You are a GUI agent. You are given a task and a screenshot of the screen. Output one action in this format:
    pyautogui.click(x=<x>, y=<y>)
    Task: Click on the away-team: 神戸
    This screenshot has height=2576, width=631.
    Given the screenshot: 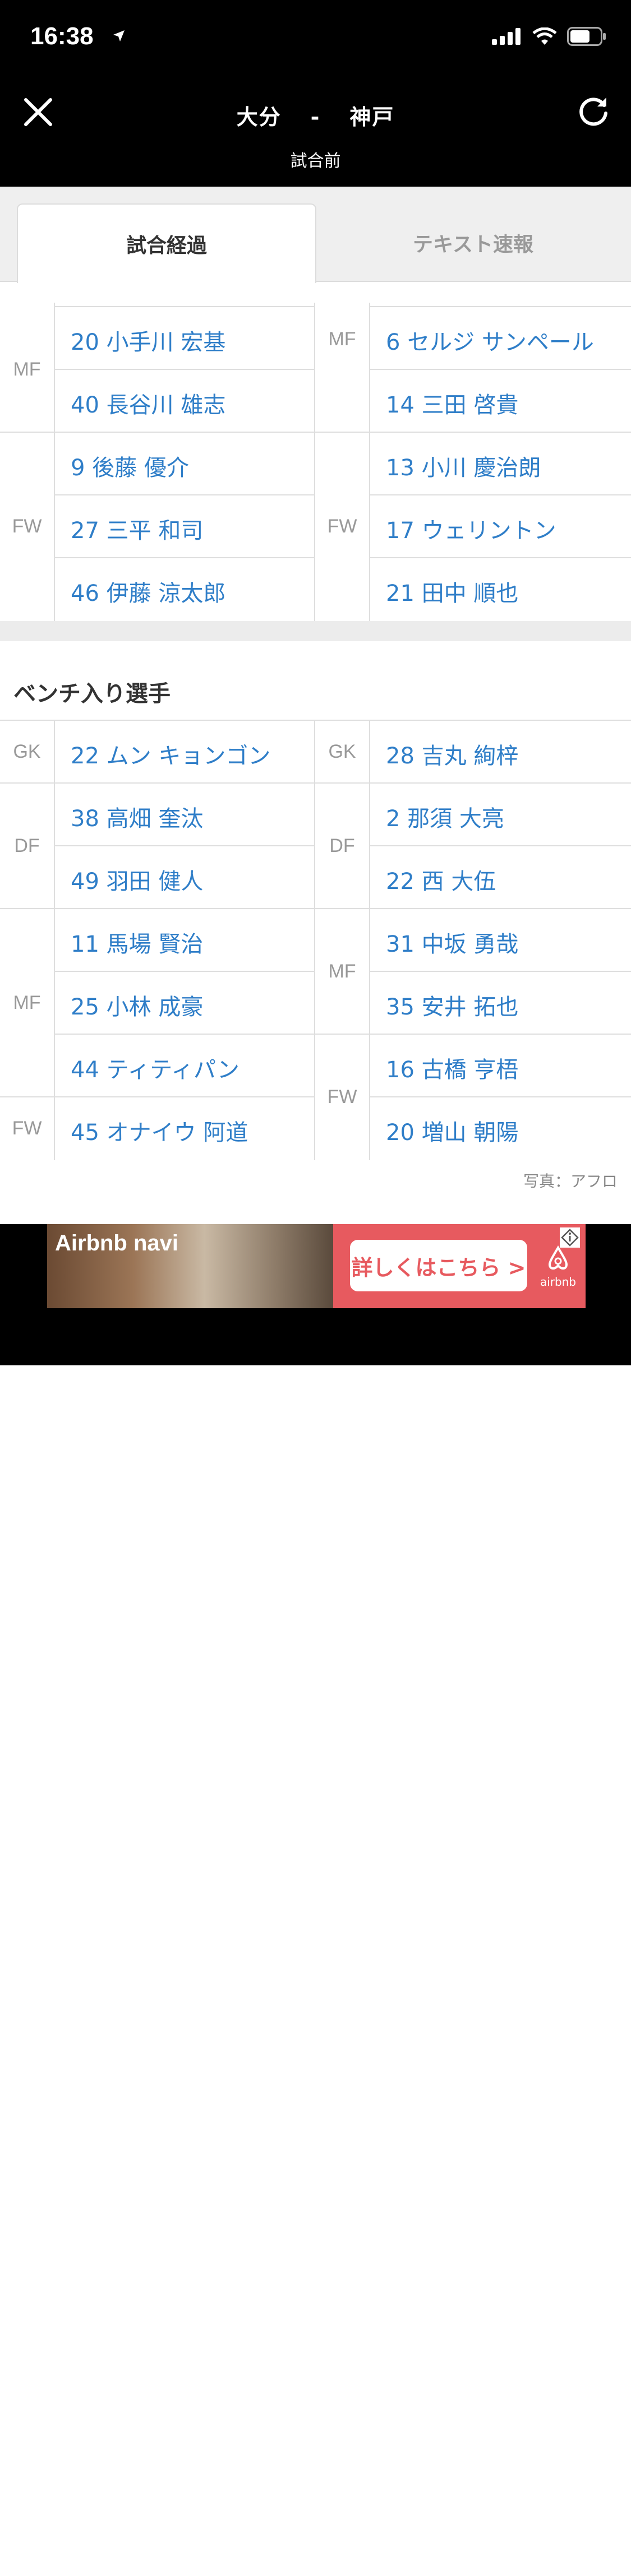 What is the action you would take?
    pyautogui.click(x=372, y=117)
    